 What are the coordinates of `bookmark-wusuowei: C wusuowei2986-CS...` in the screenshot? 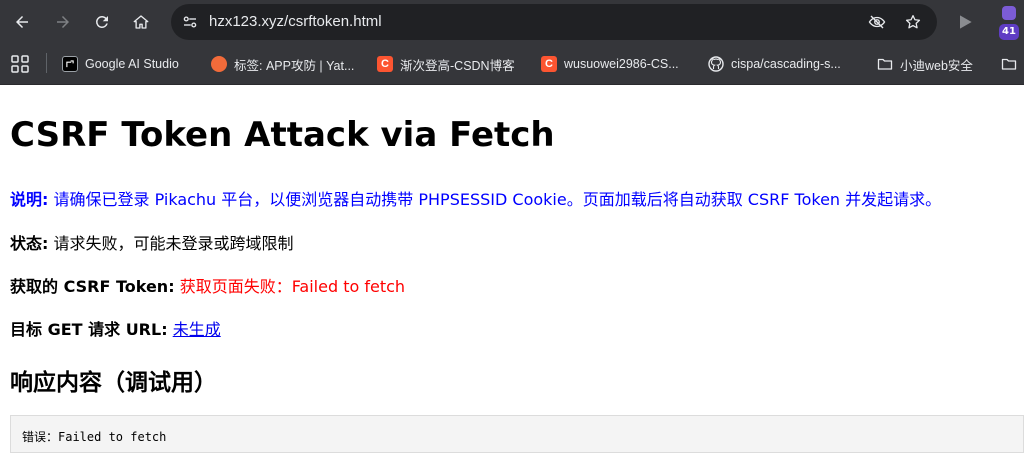 It's located at (610, 64).